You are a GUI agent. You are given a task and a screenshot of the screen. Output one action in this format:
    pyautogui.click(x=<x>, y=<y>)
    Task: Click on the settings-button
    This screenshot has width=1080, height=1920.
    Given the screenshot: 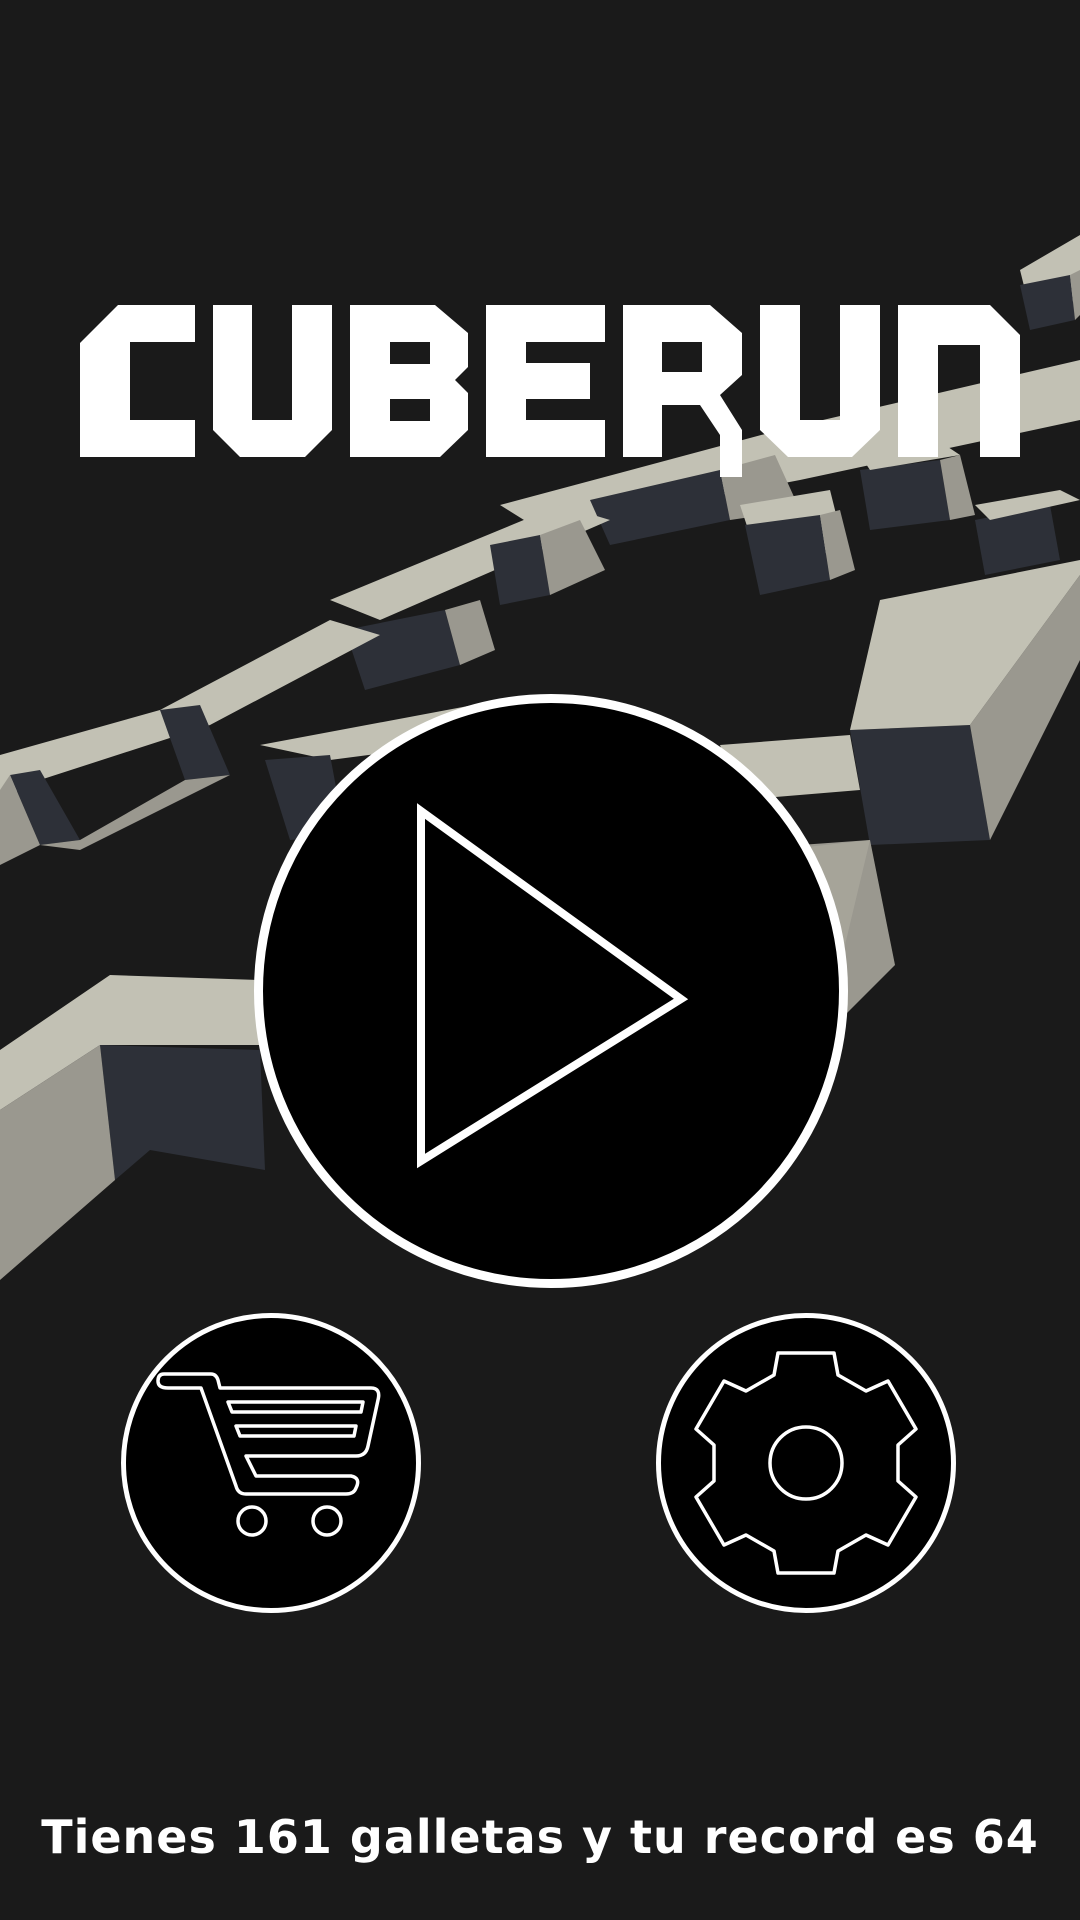 What is the action you would take?
    pyautogui.click(x=806, y=1463)
    